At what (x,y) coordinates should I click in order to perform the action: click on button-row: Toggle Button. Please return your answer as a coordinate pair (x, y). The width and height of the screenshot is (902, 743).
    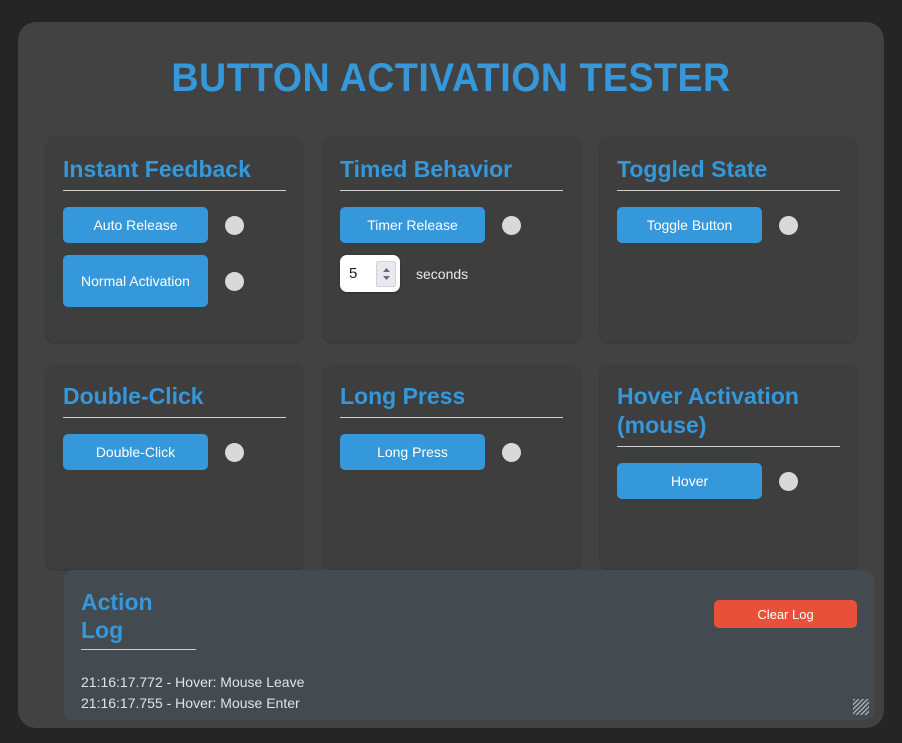
    Looking at the image, I should click on (728, 225).